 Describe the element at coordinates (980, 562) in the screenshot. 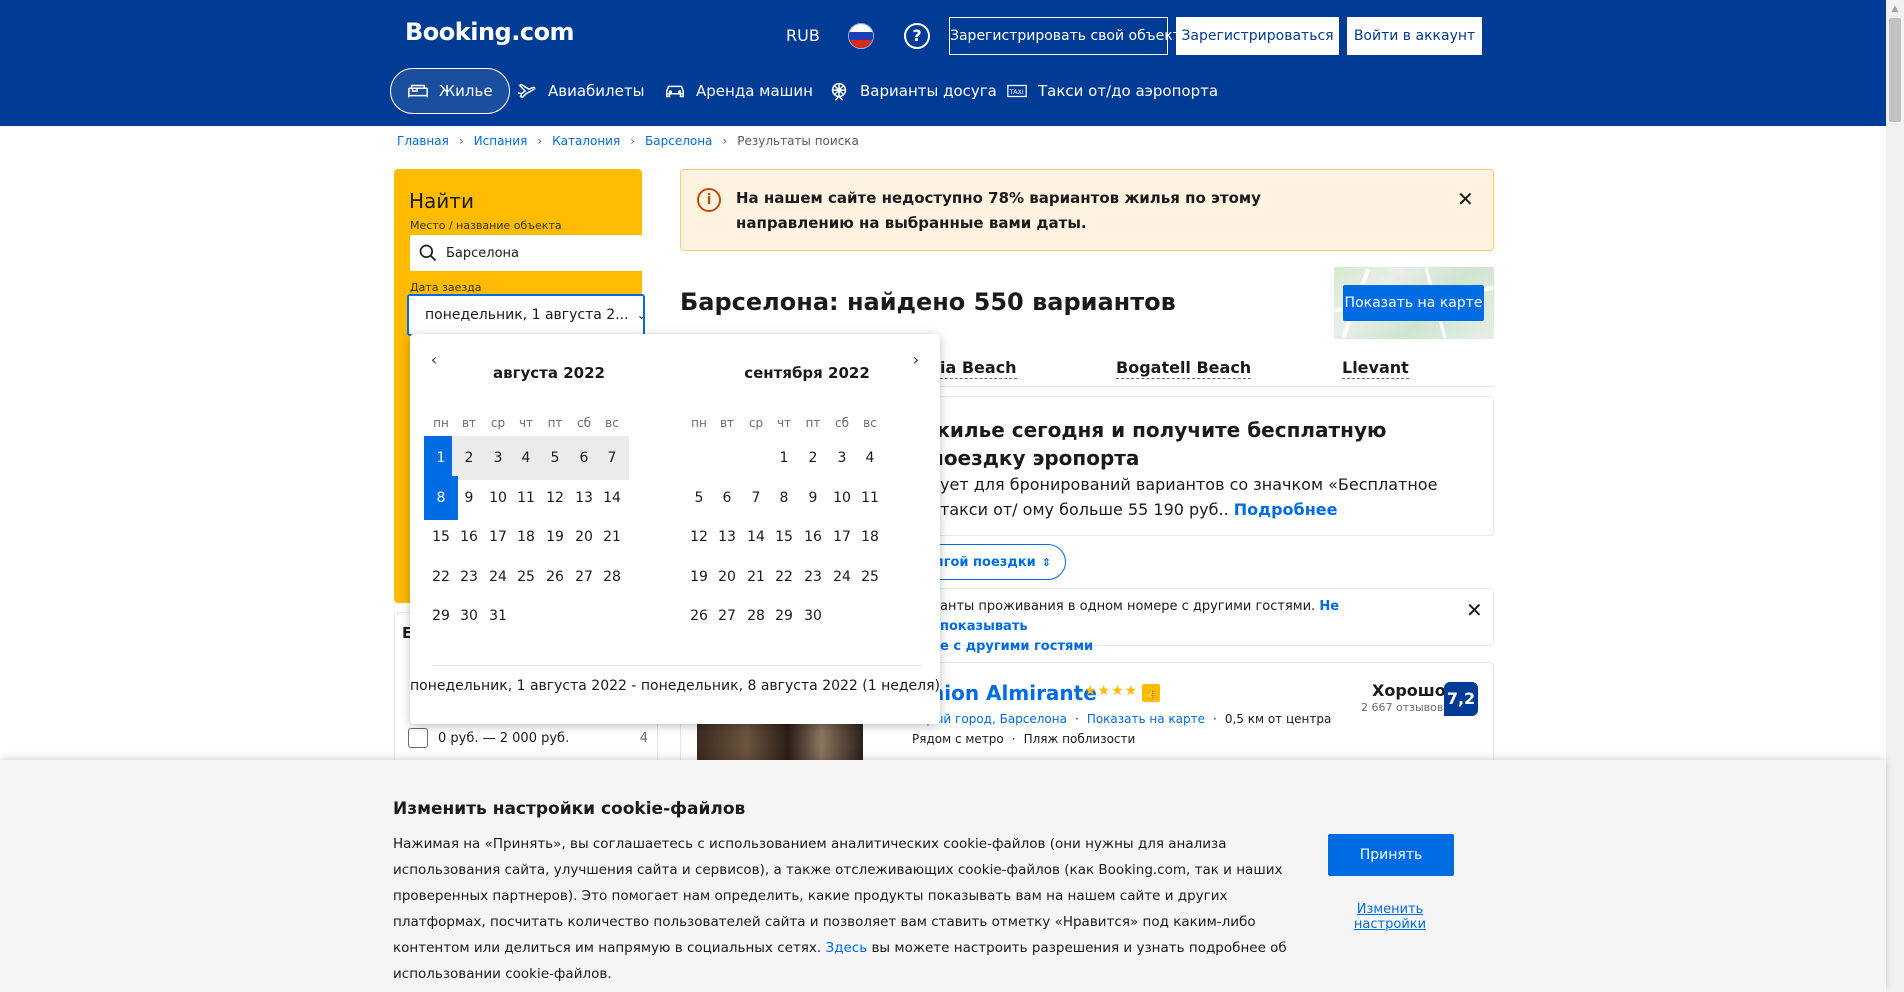

I see `sort-label: олгой поездки` at that location.